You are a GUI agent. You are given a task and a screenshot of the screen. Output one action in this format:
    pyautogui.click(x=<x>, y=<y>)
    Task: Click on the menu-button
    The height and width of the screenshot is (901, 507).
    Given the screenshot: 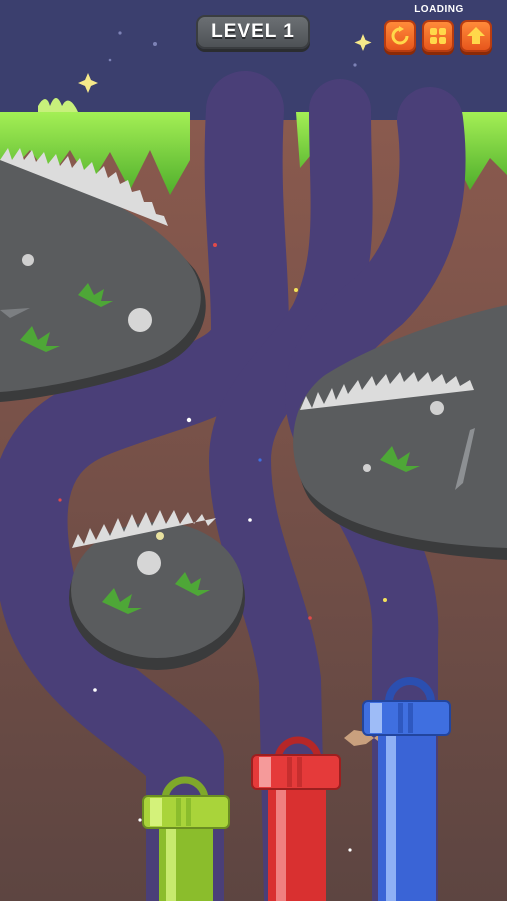 What is the action you would take?
    pyautogui.click(x=438, y=36)
    